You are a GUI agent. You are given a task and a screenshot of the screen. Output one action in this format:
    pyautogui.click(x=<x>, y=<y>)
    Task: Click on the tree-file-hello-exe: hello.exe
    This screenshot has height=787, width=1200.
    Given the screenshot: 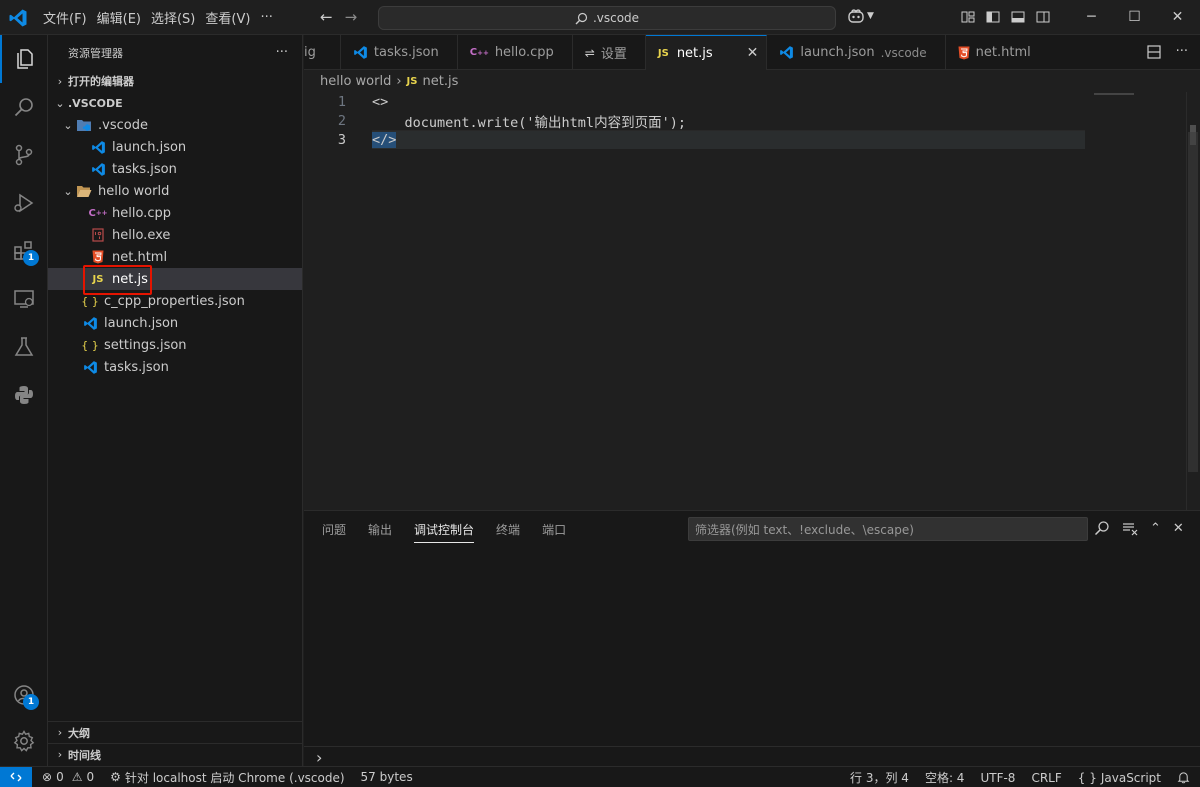 What is the action you would take?
    pyautogui.click(x=175, y=235)
    